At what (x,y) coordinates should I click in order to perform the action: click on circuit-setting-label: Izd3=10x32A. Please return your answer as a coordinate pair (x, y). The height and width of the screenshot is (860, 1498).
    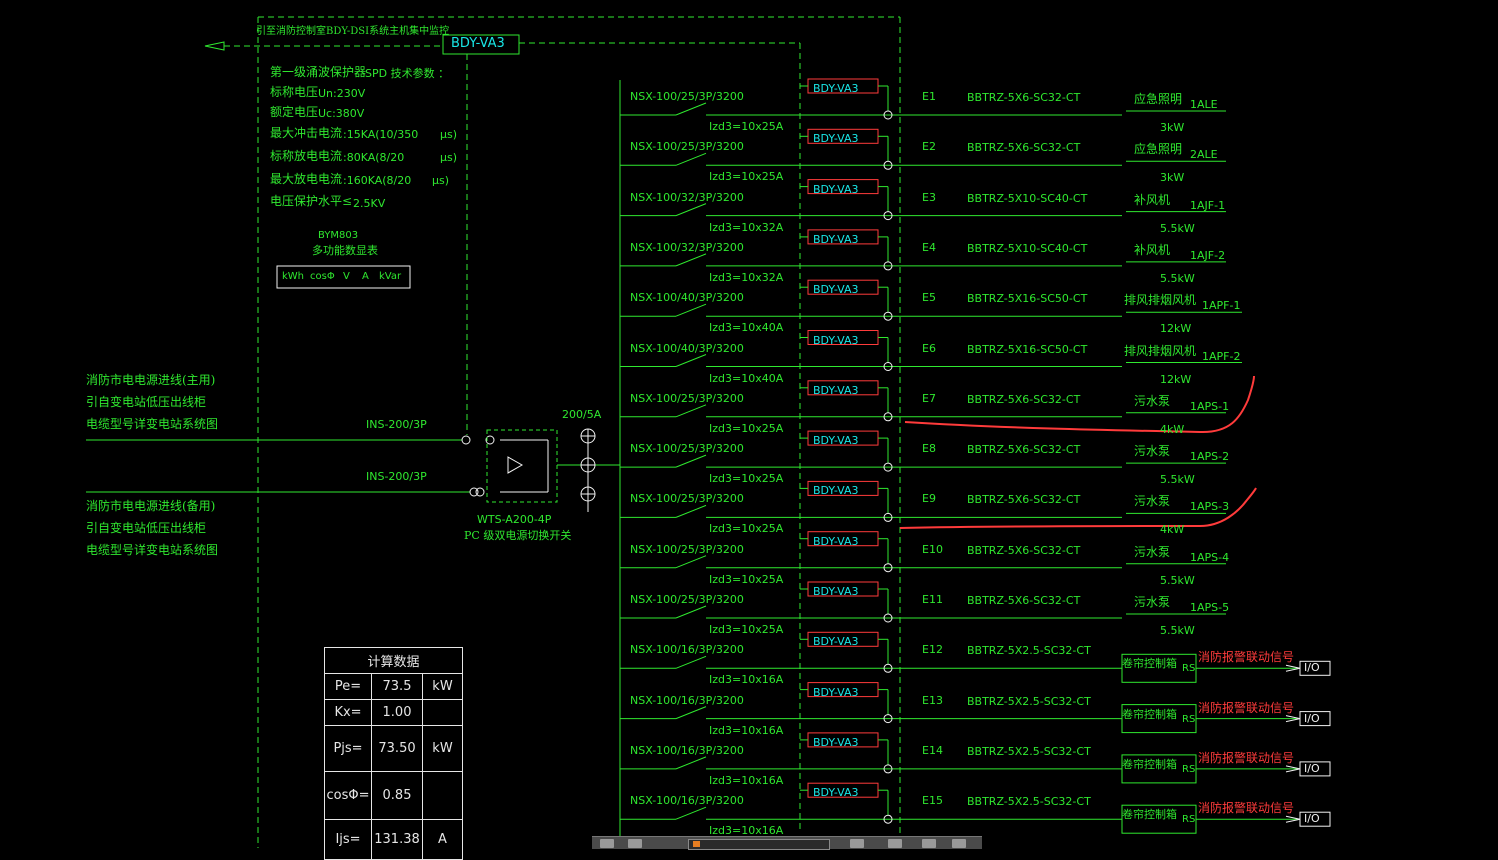
    Looking at the image, I should click on (746, 227).